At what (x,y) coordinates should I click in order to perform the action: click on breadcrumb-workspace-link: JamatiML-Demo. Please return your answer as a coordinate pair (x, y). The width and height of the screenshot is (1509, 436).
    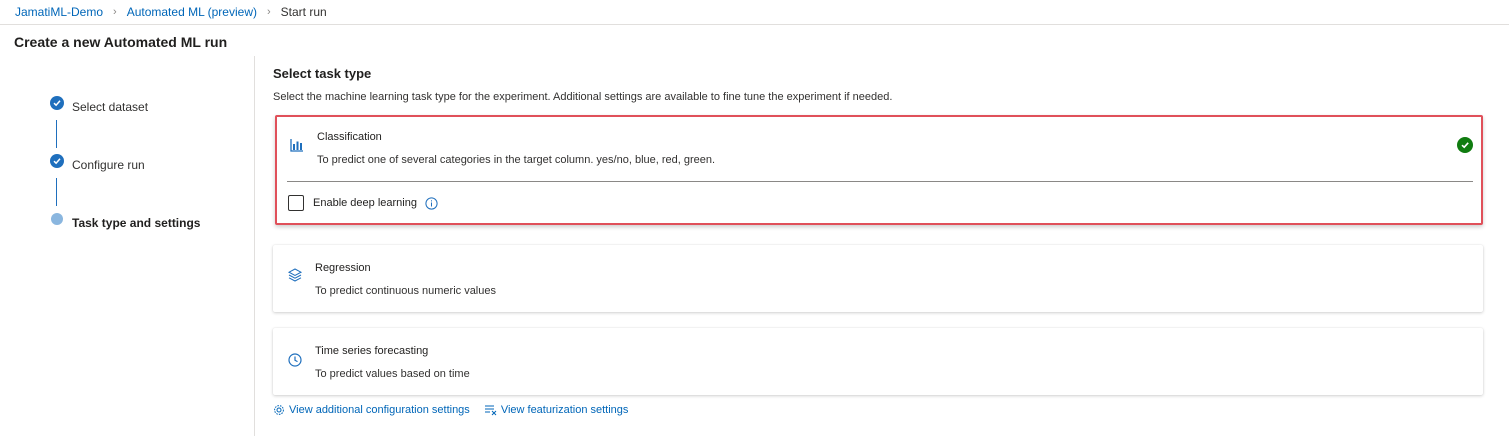
    Looking at the image, I should click on (59, 12).